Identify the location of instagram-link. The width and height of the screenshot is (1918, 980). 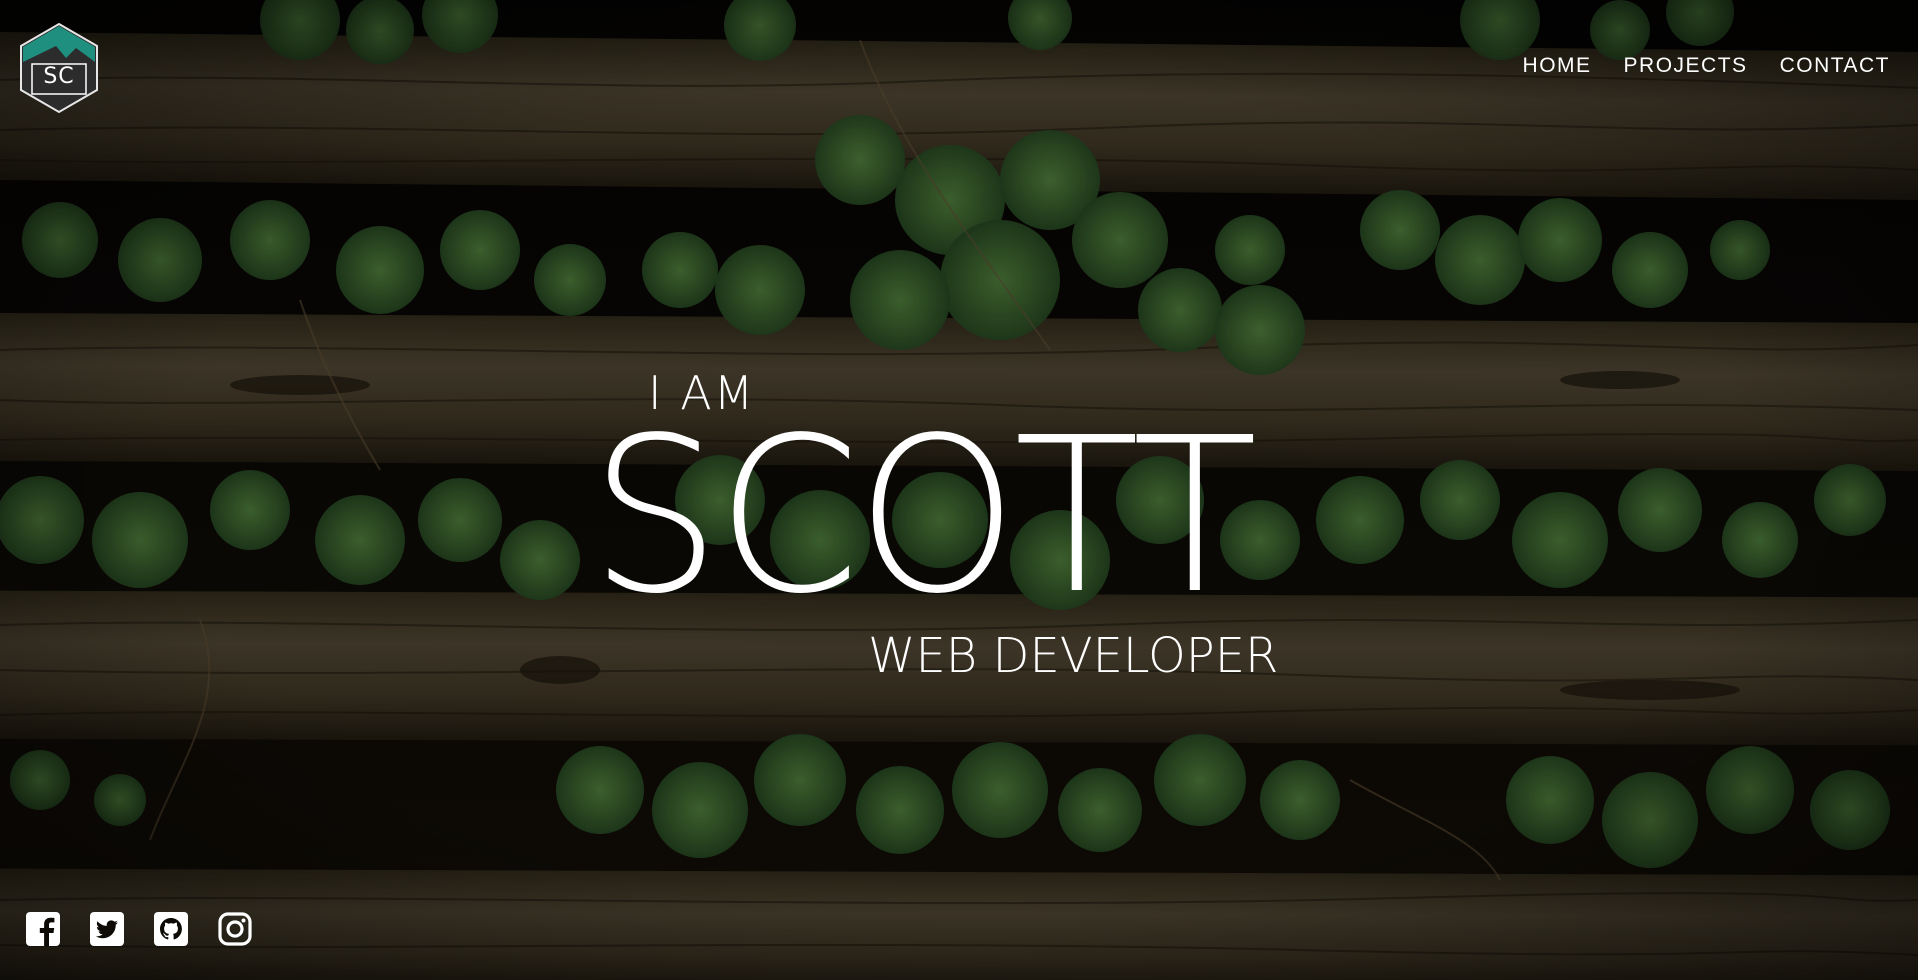
(235, 929).